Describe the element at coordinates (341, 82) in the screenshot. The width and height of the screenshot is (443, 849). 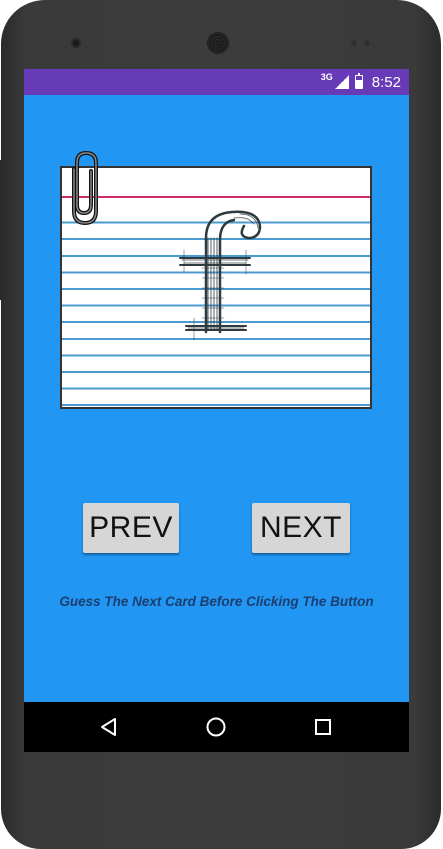
I see `signal-icon` at that location.